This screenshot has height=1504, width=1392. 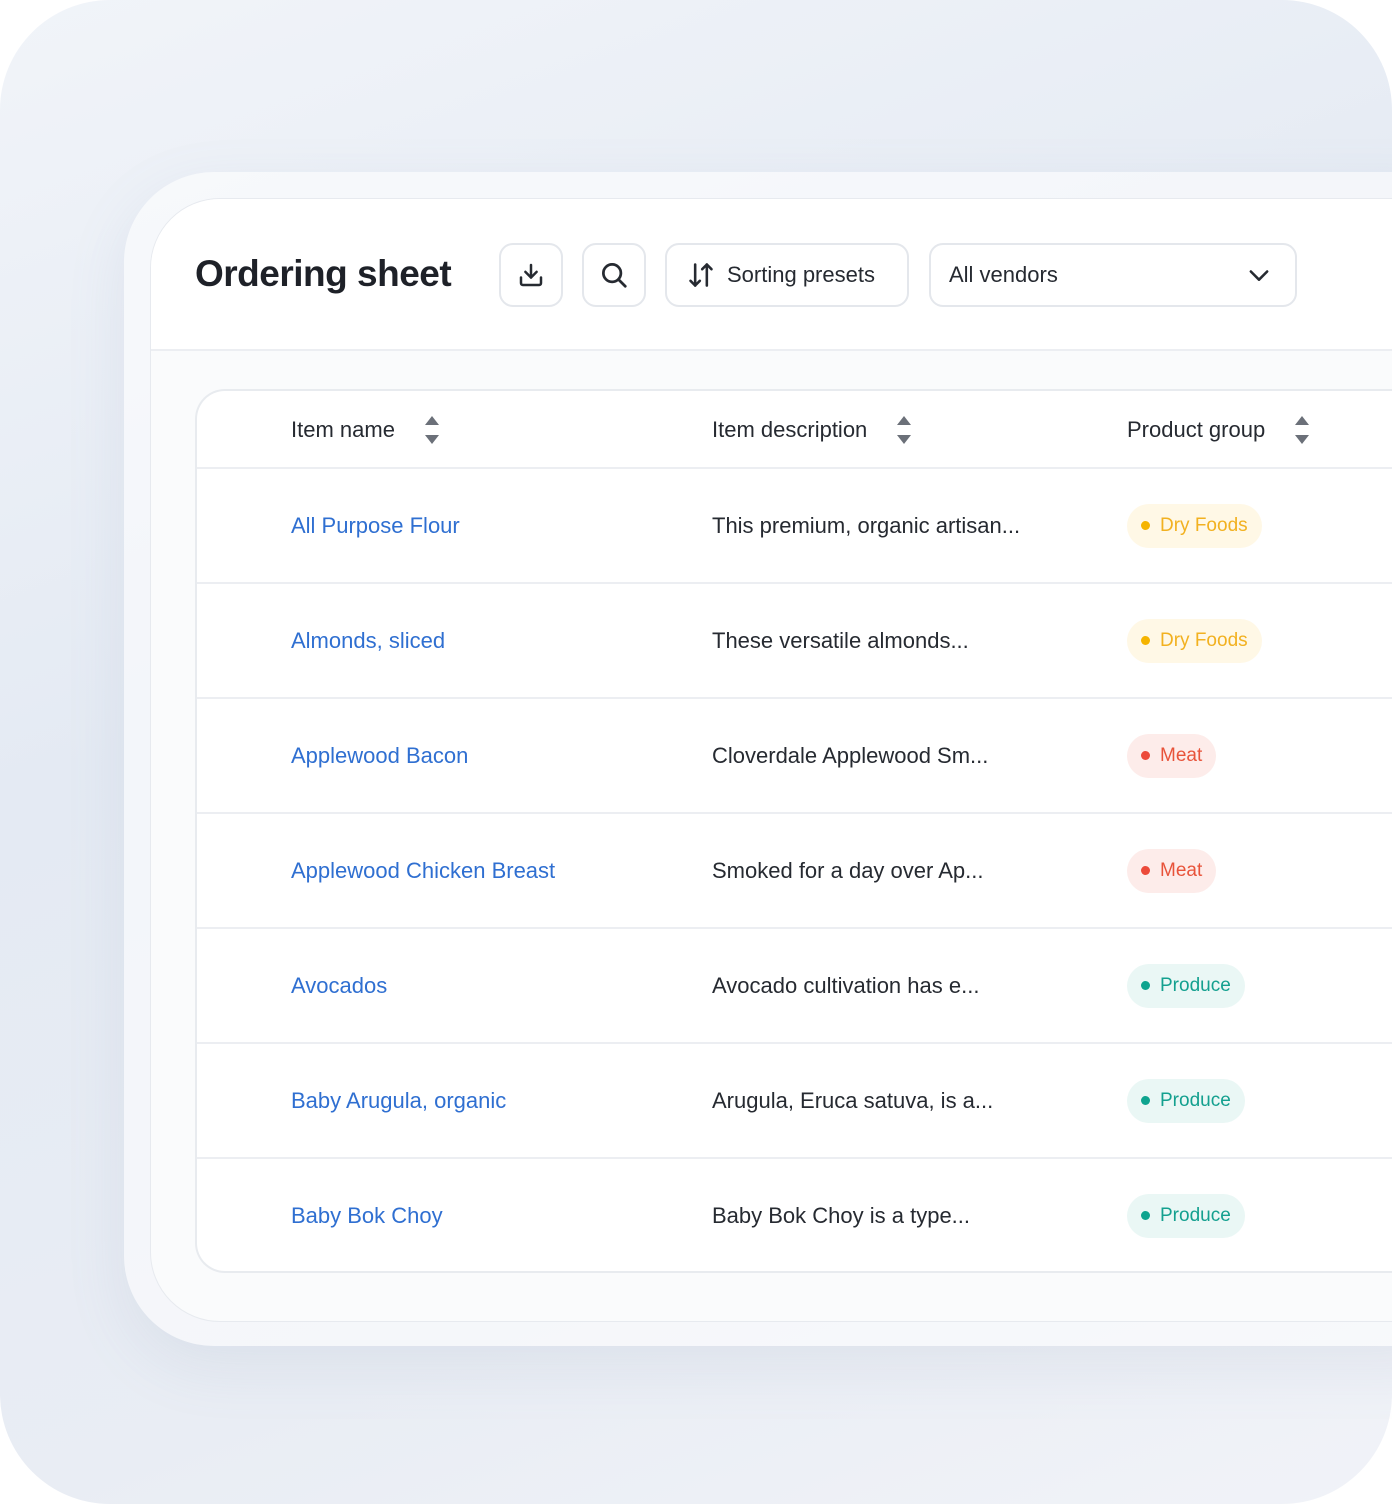 I want to click on sorting-presets-label: Sorting presets, so click(x=801, y=274).